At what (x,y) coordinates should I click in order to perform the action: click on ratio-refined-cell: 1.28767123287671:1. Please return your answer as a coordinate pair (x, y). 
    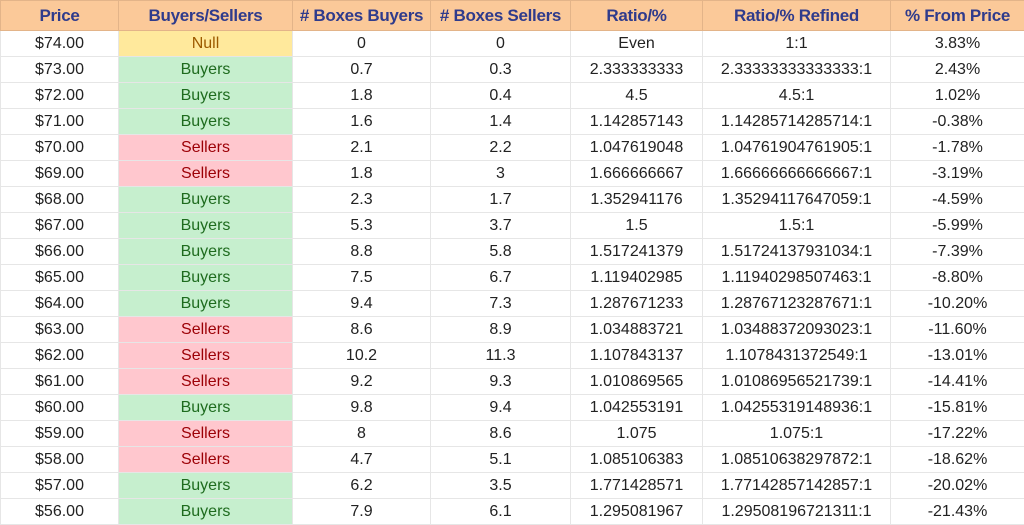
    Looking at the image, I should click on (797, 304).